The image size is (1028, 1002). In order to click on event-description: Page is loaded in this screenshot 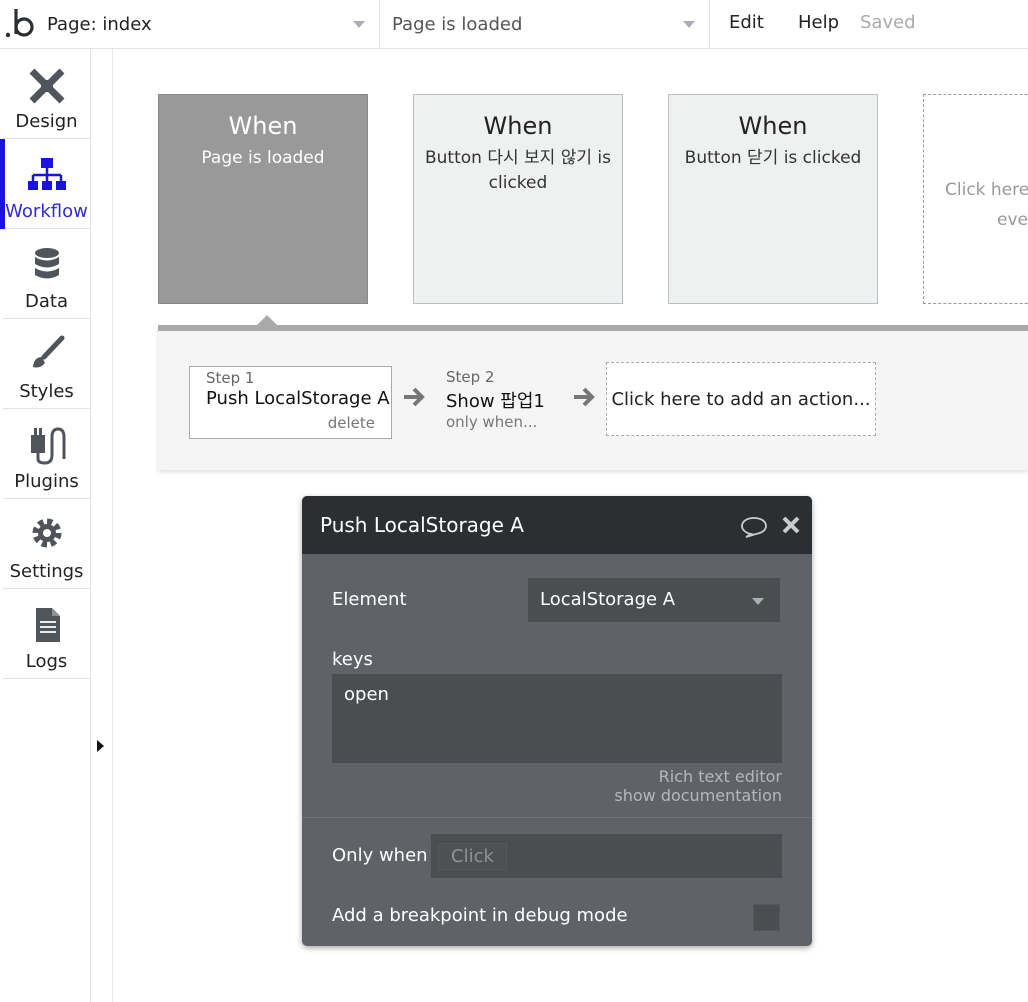, I will do `click(263, 158)`.